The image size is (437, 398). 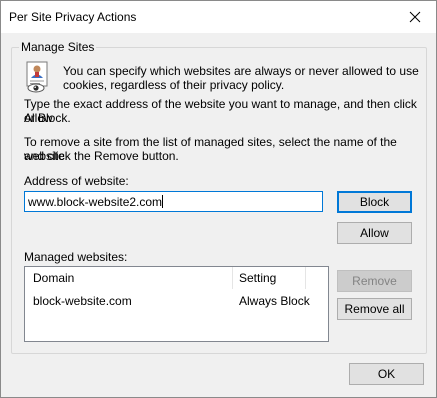 What do you see at coordinates (218, 17) in the screenshot?
I see `title-bar: Per Site Privacy Actions` at bounding box center [218, 17].